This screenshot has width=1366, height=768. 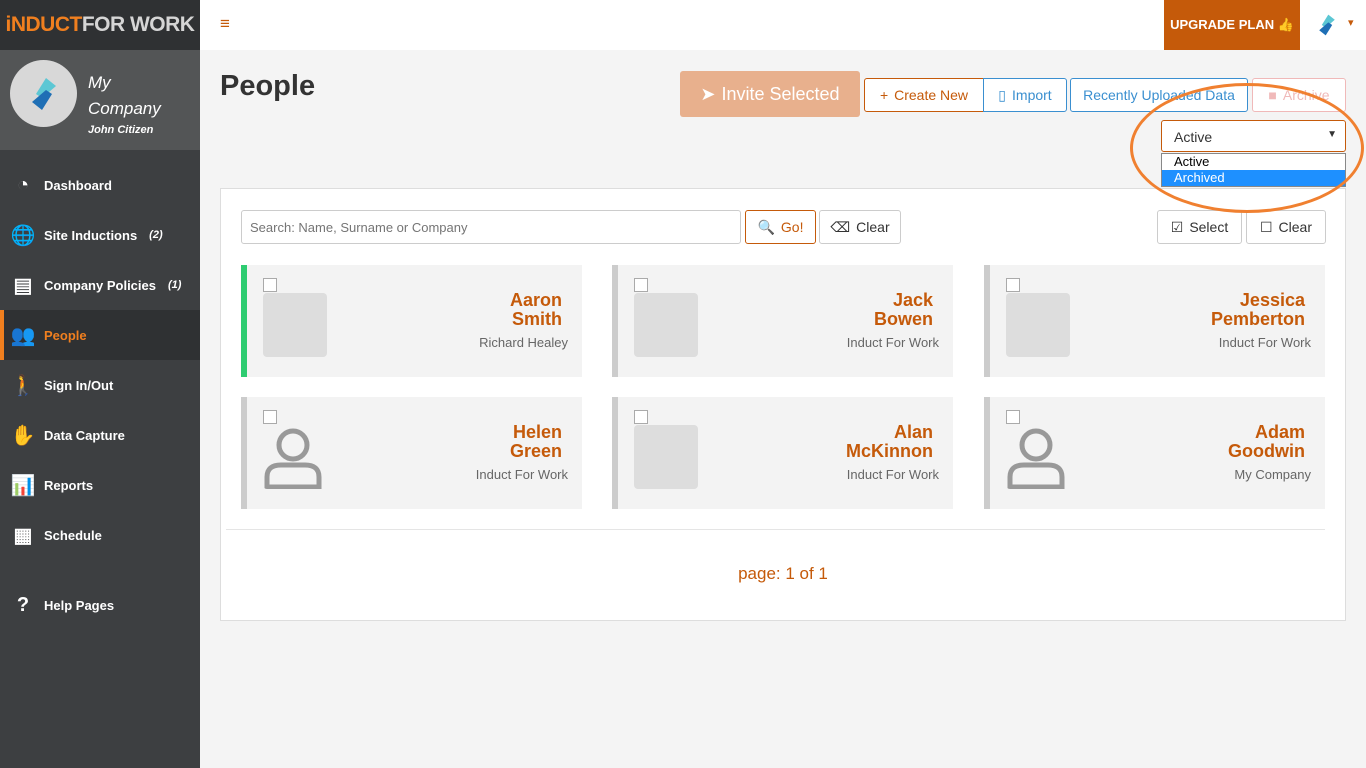 I want to click on user-avatar-icon, so click(x=1327, y=27).